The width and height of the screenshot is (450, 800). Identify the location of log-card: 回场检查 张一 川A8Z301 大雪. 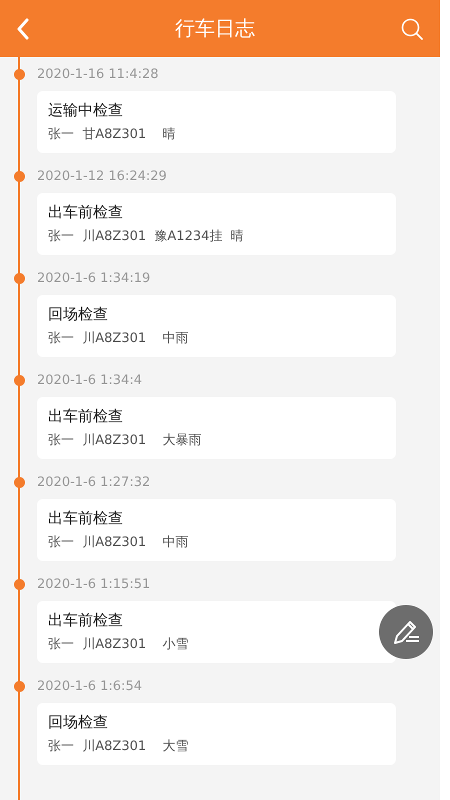
(216, 734).